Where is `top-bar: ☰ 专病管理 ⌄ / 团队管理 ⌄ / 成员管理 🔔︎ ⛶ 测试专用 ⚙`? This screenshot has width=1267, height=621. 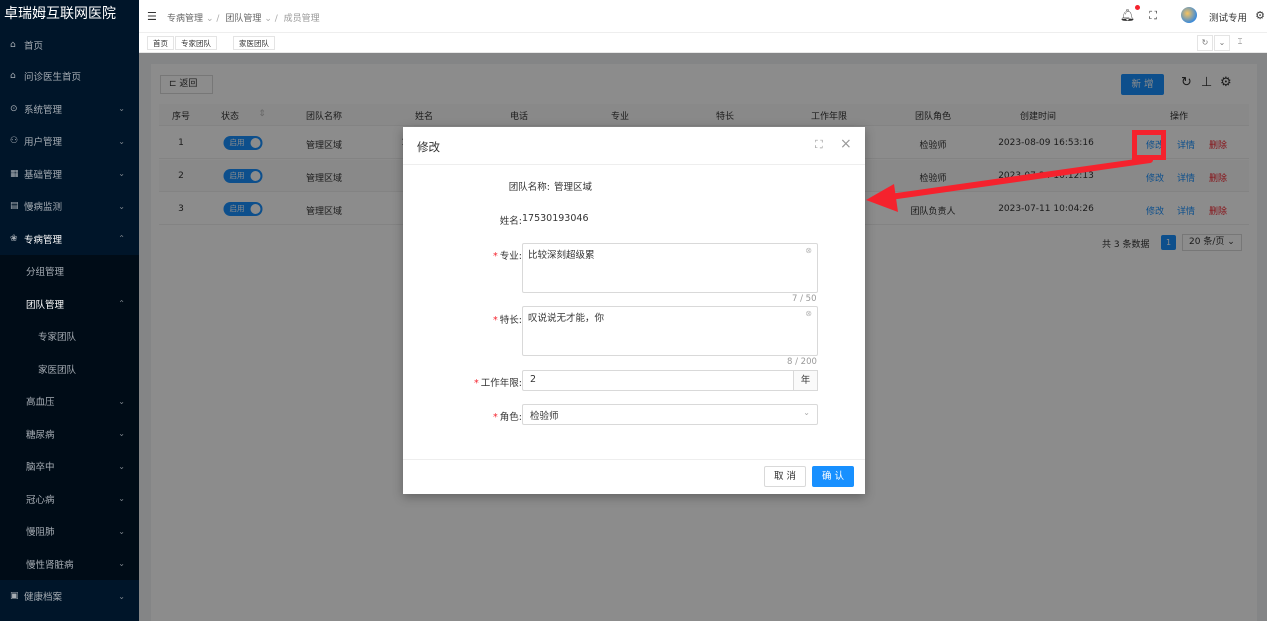
top-bar: ☰ 专病管理 ⌄ / 团队管理 ⌄ / 成员管理 🔔︎ ⛶ 测试专用 ⚙ is located at coordinates (703, 16).